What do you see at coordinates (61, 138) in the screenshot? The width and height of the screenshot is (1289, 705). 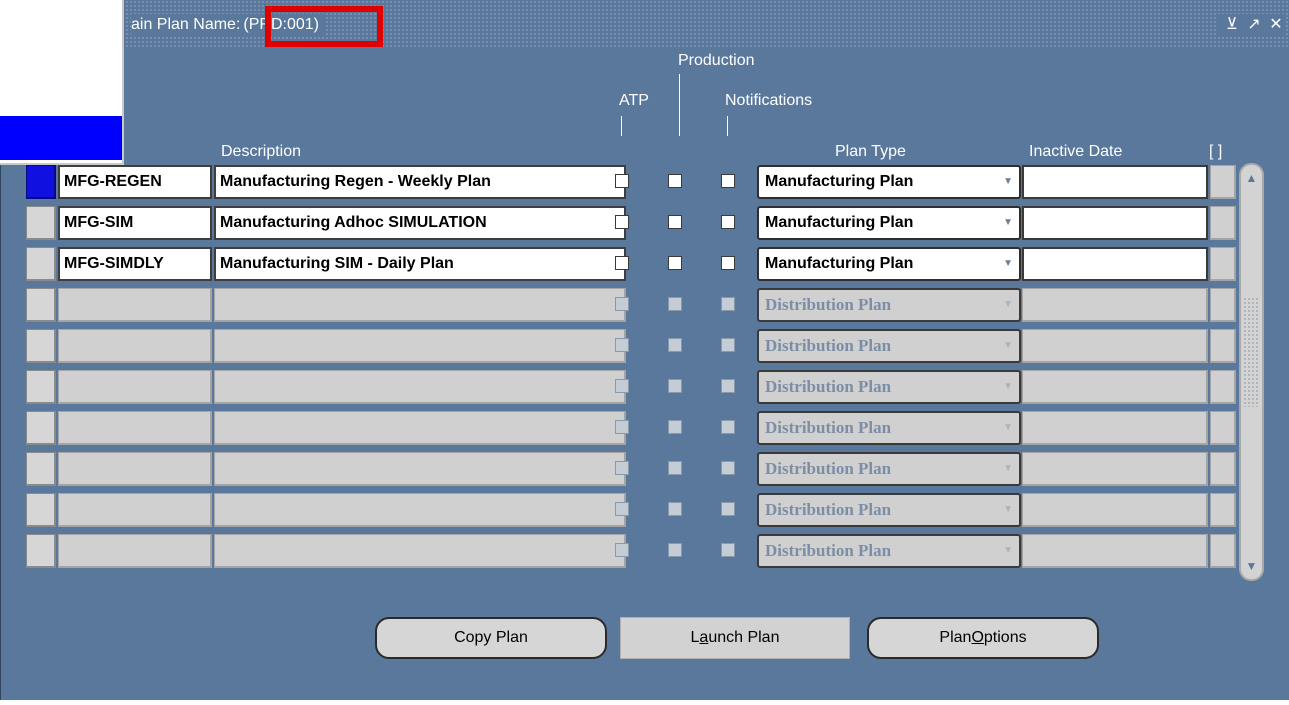 I see `overlay-selection` at bounding box center [61, 138].